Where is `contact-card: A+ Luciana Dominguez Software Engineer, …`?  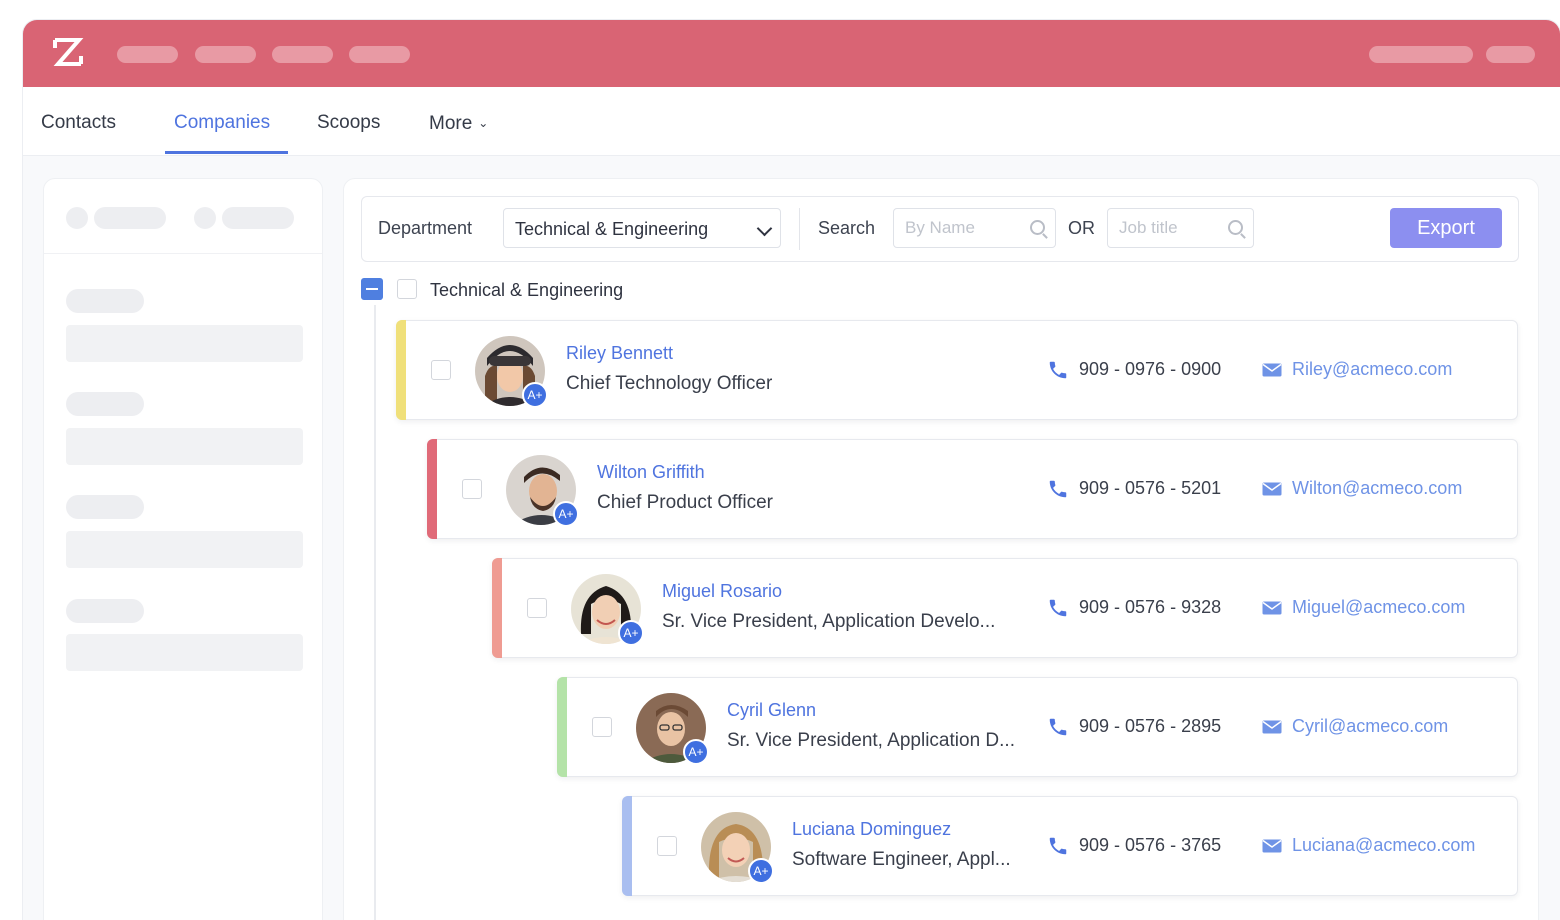
contact-card: A+ Luciana Dominguez Software Engineer, … is located at coordinates (1070, 846).